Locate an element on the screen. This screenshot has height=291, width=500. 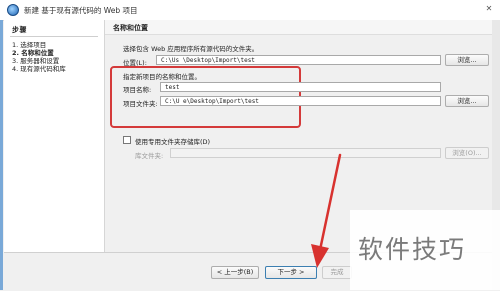
watermark-text: 软件技巧 is located at coordinates (412, 249).